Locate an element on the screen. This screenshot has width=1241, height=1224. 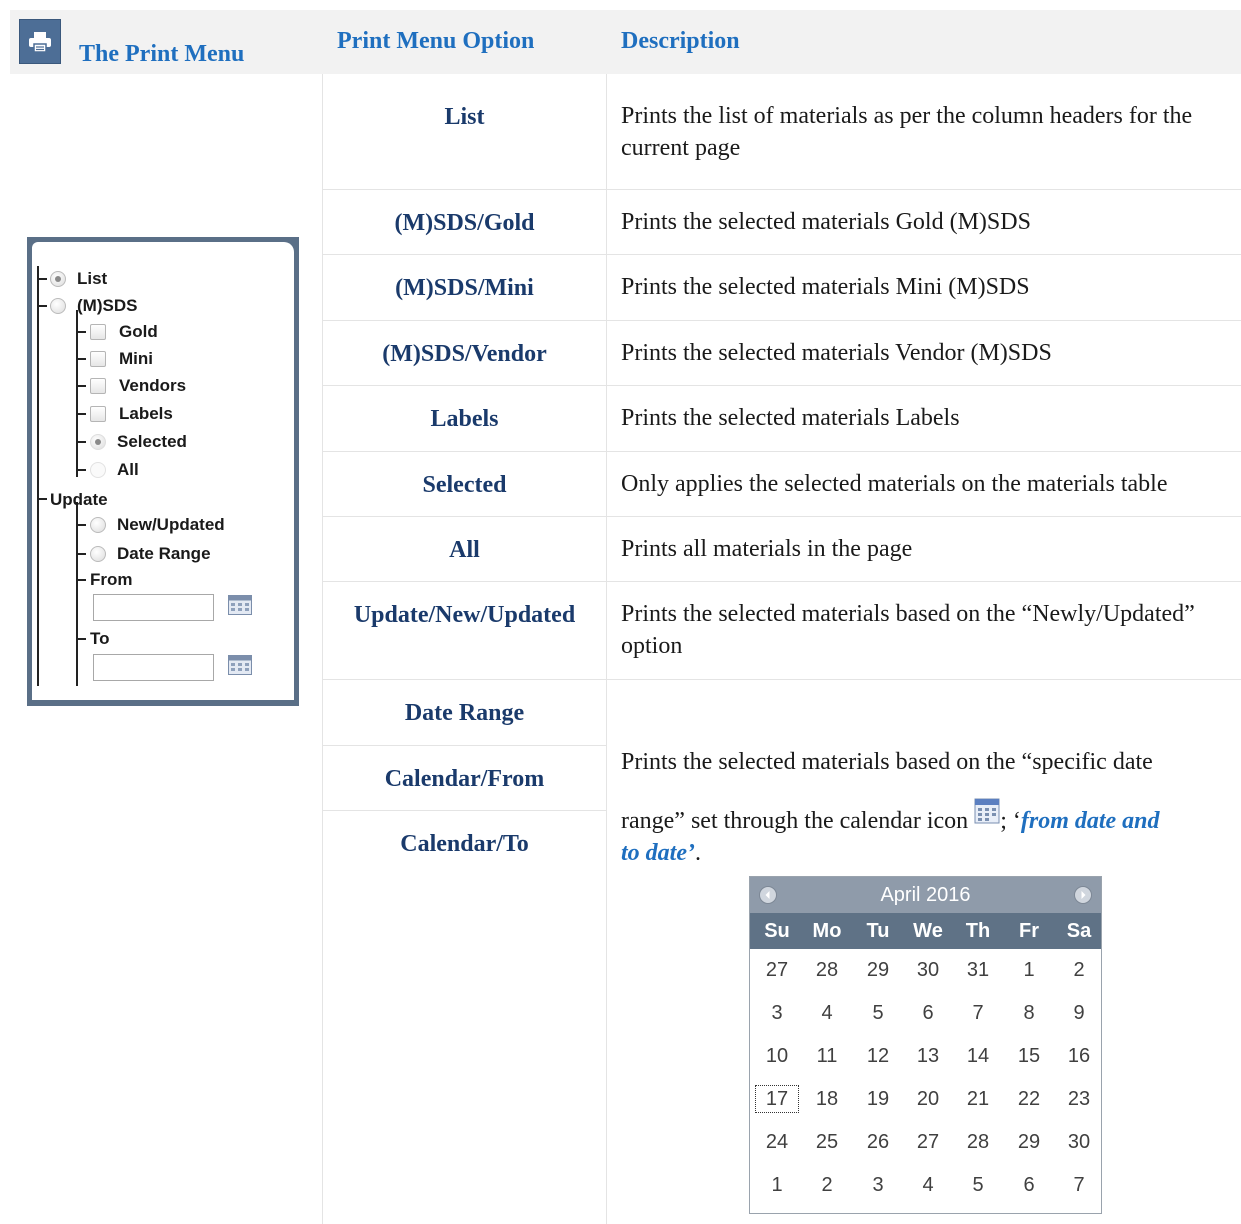
column-header-description: Description is located at coordinates (680, 41).